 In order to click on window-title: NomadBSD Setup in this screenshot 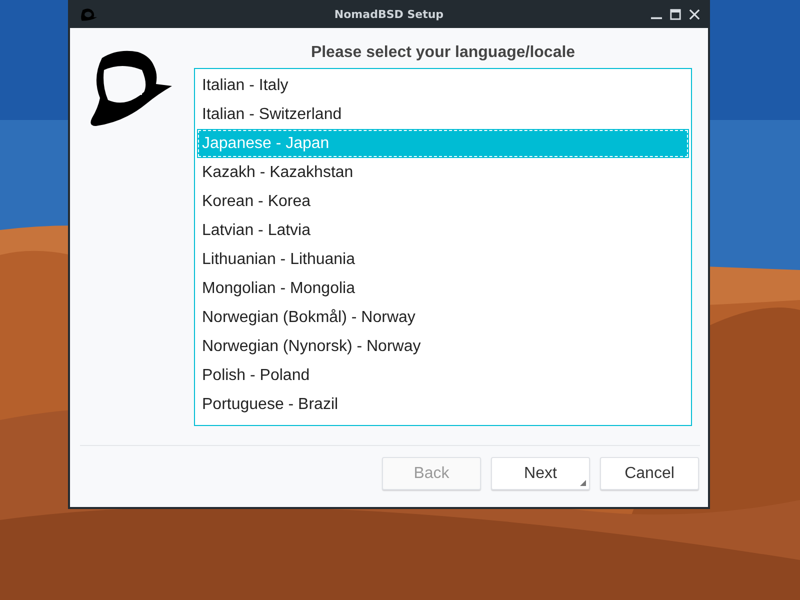, I will do `click(389, 14)`.